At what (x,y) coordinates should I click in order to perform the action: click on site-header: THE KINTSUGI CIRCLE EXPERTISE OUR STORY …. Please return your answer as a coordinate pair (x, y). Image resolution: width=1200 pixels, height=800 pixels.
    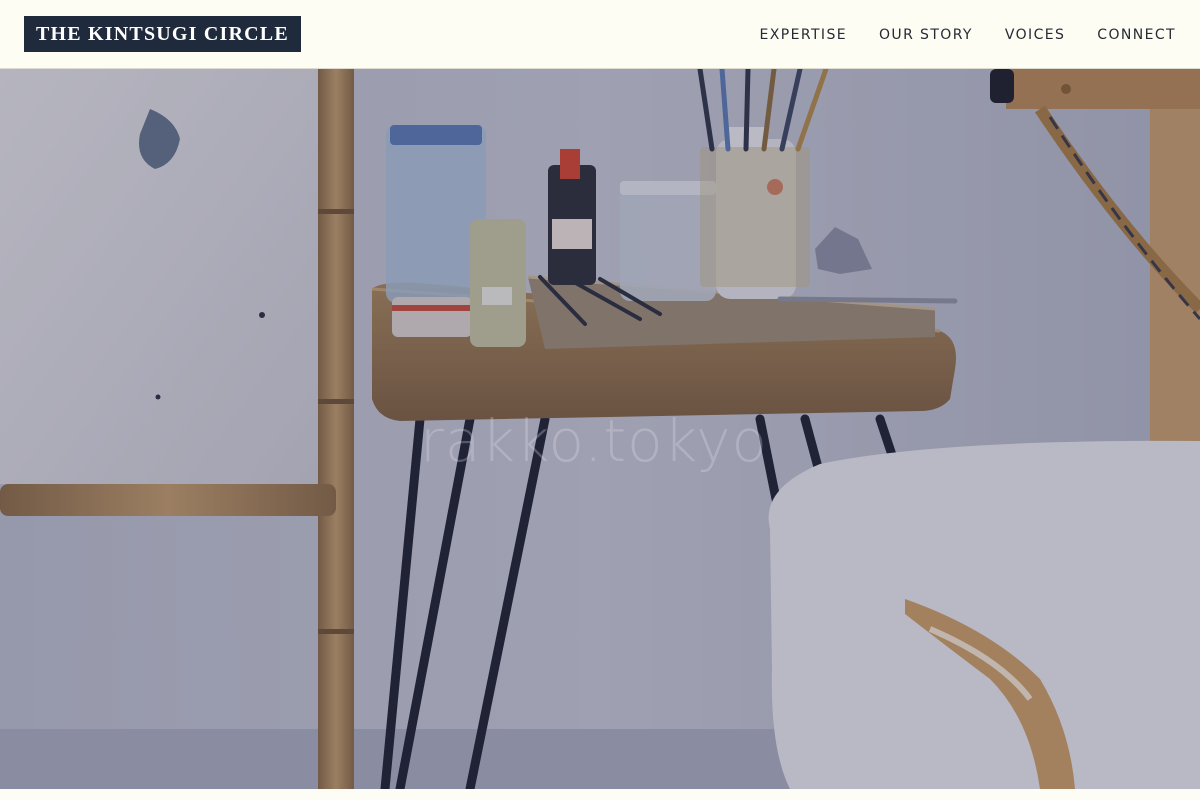
    Looking at the image, I should click on (600, 34).